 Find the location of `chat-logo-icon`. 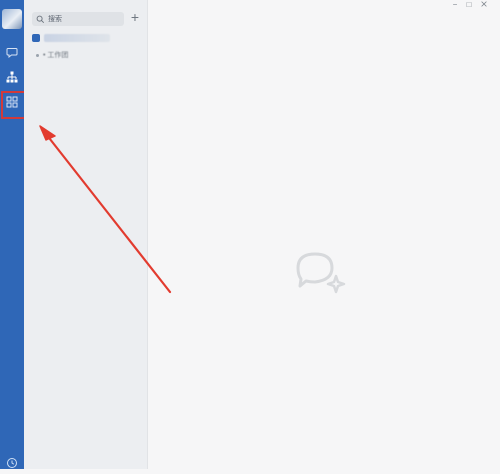

chat-logo-icon is located at coordinates (321, 273).